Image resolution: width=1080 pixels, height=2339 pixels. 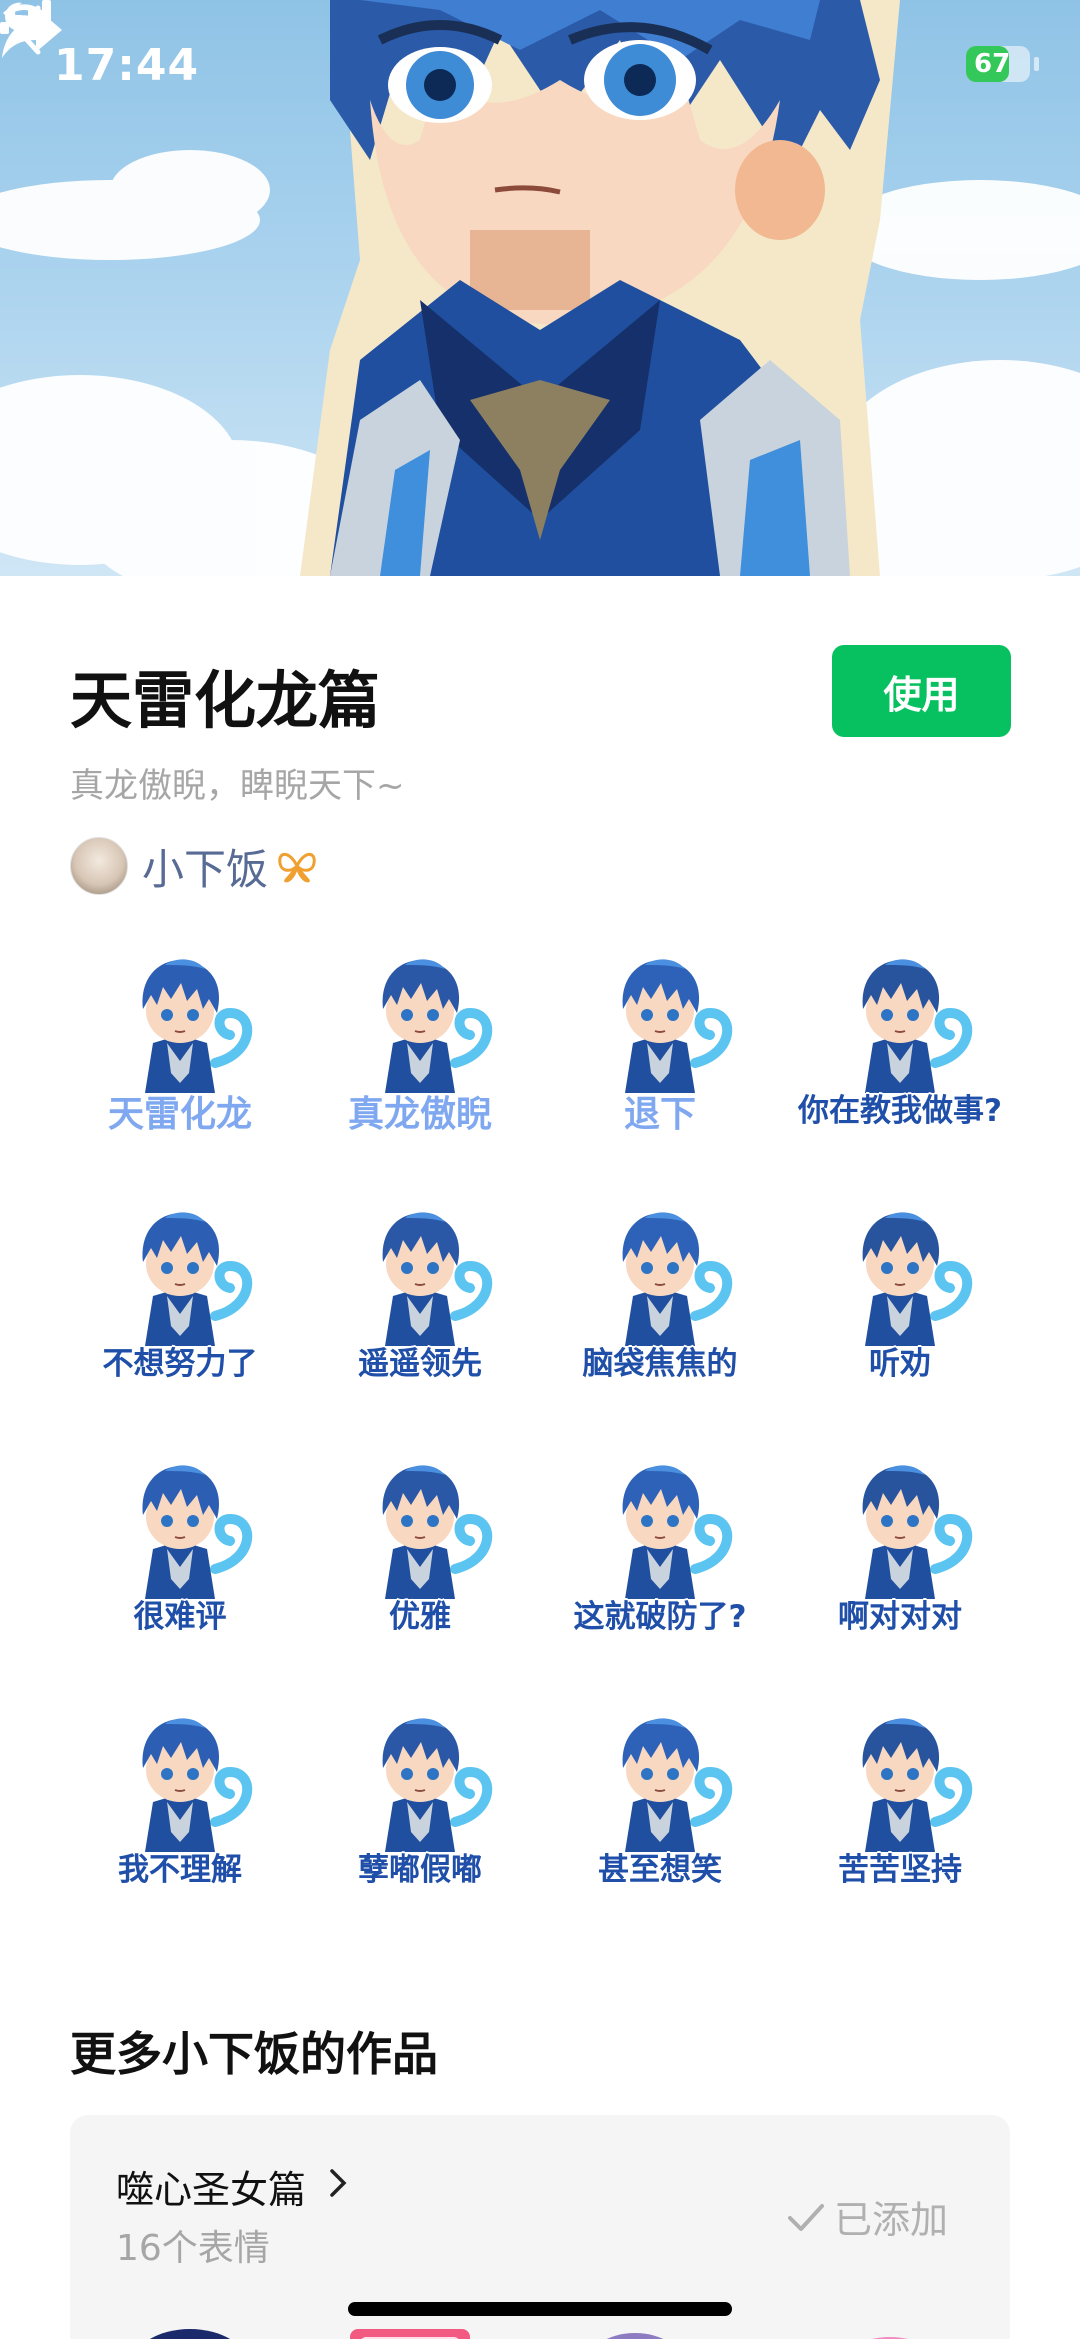 I want to click on share-arrow-icon, so click(x=32, y=32).